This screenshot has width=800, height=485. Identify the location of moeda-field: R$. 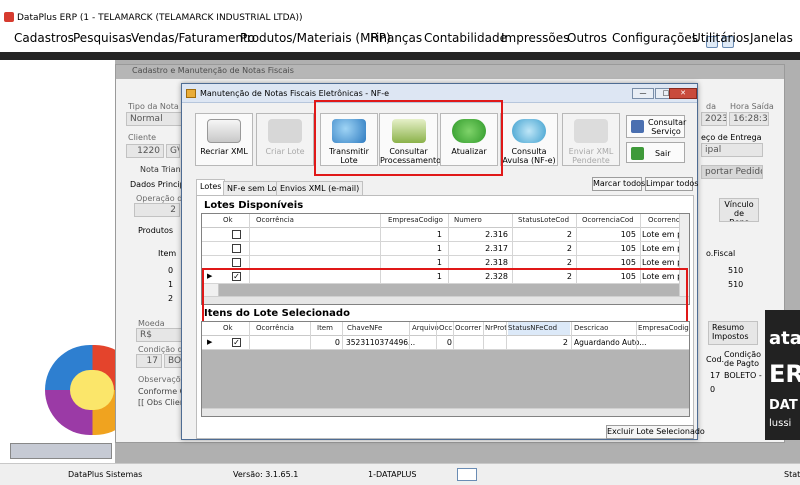
(159, 335).